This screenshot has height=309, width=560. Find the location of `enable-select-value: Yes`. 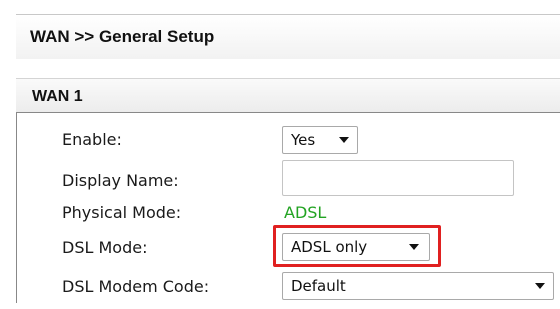

enable-select-value: Yes is located at coordinates (303, 140).